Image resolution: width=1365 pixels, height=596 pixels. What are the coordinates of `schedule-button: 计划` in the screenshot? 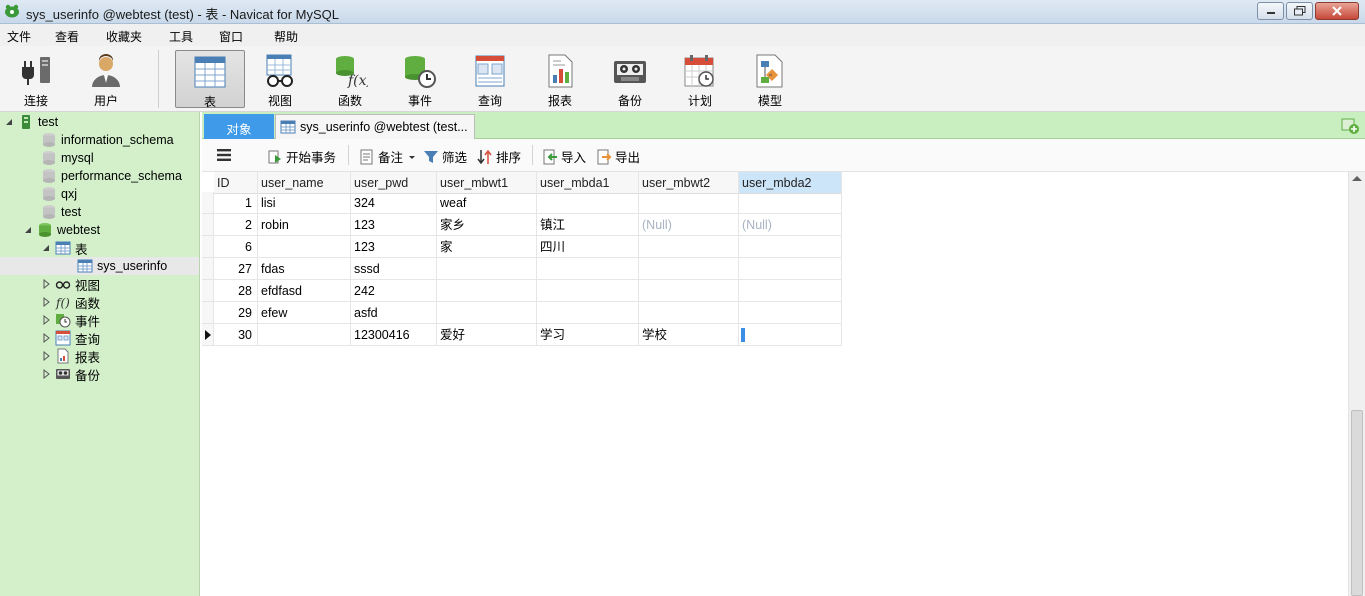 It's located at (700, 79).